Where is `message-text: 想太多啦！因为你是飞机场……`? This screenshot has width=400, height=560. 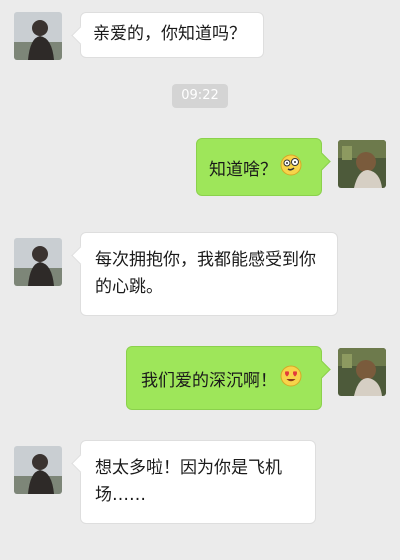 message-text: 想太多啦！因为你是飞机场…… is located at coordinates (188, 481).